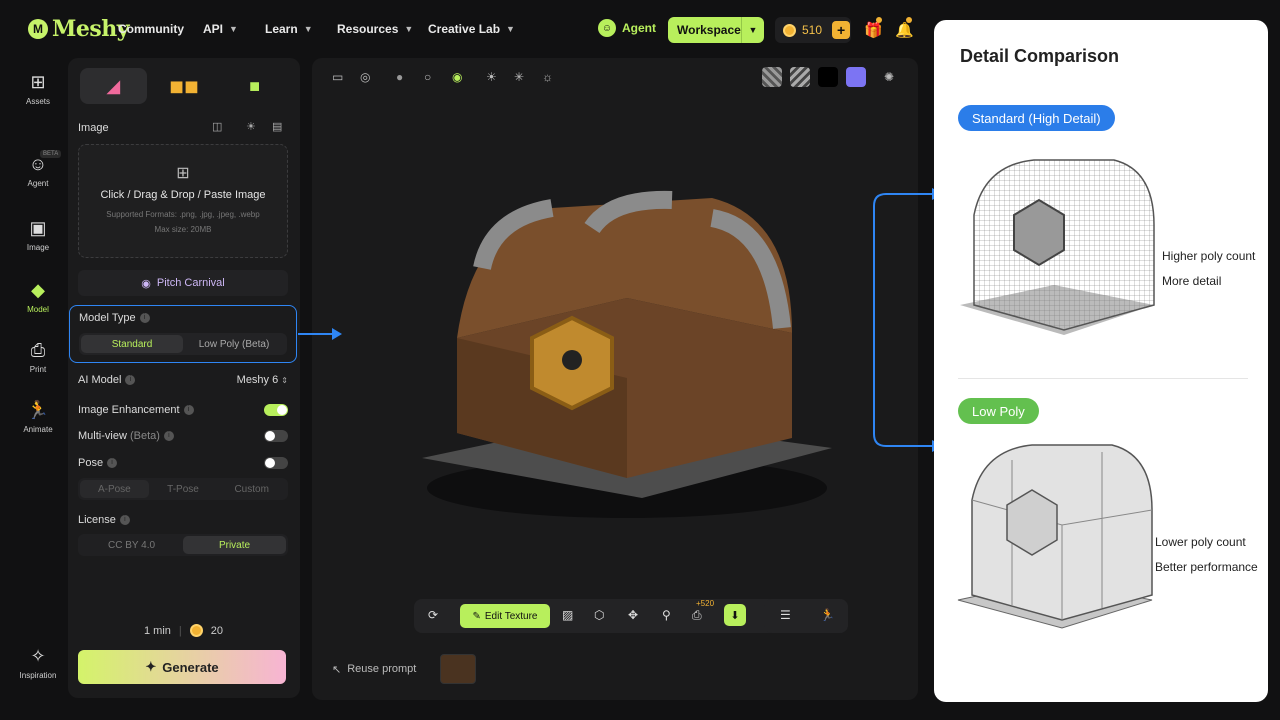 Image resolution: width=1280 pixels, height=720 pixels. I want to click on wire-sphere-icon: ○, so click(427, 77).